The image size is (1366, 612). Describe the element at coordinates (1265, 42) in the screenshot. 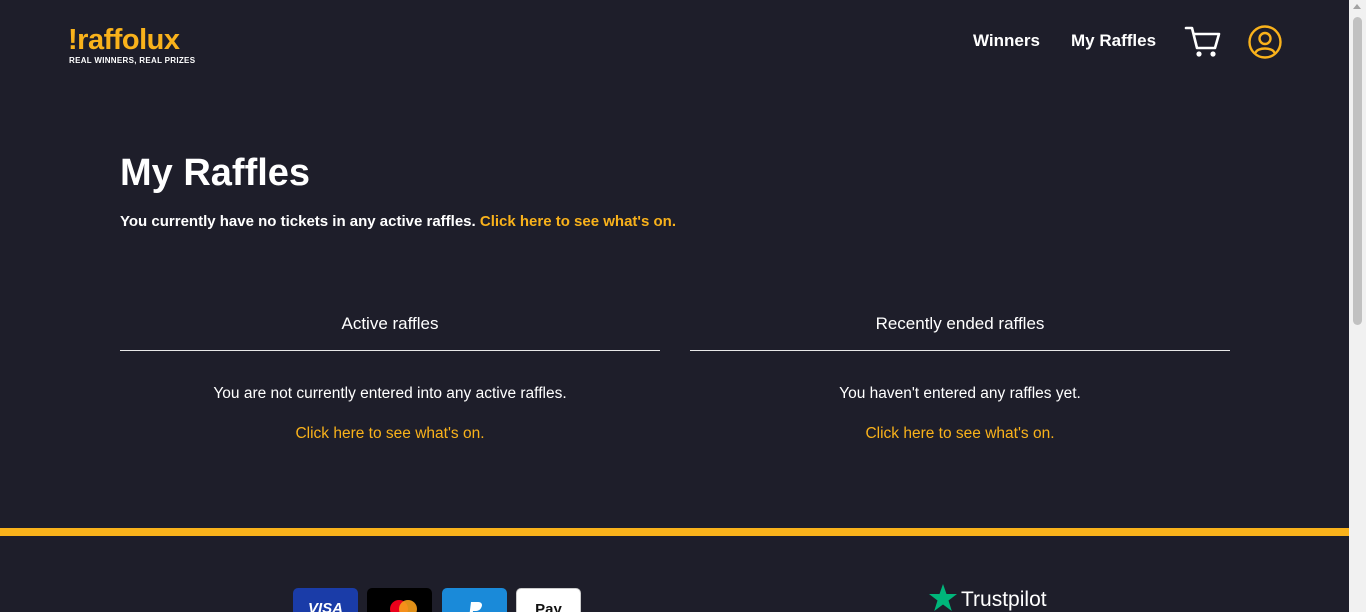

I see `user-account-icon` at that location.